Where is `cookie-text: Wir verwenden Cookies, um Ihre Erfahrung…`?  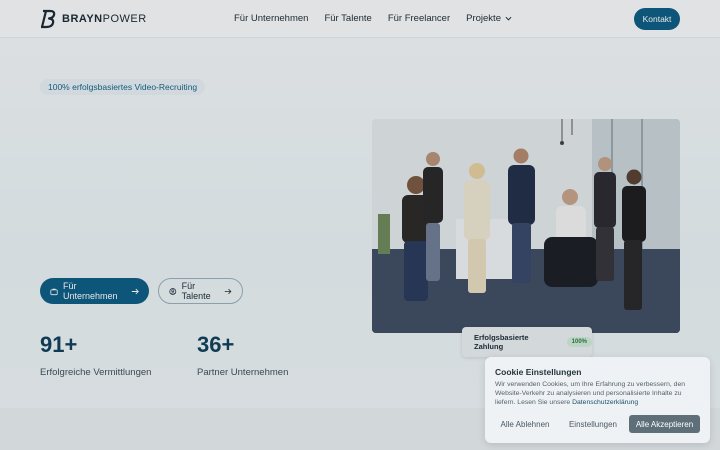 cookie-text: Wir verwenden Cookies, um Ihre Erfahrung… is located at coordinates (599, 393).